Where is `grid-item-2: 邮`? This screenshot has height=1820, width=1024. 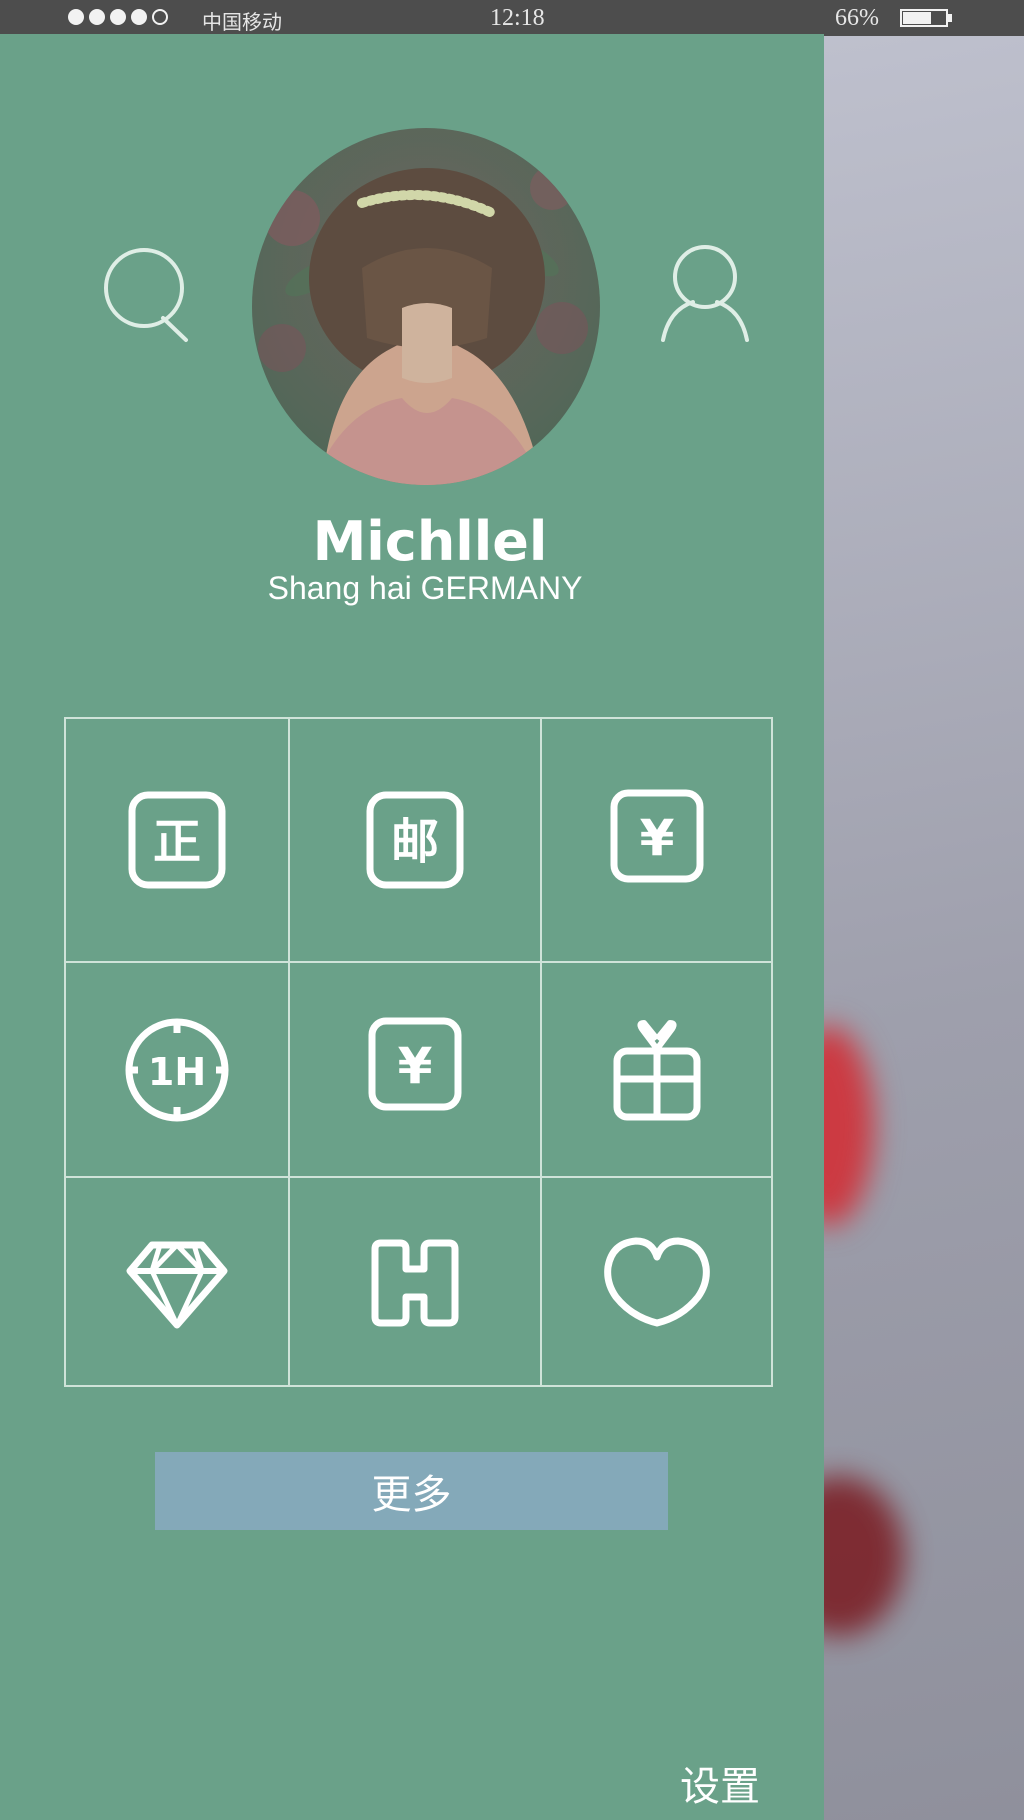
grid-item-2: 邮 is located at coordinates (415, 839).